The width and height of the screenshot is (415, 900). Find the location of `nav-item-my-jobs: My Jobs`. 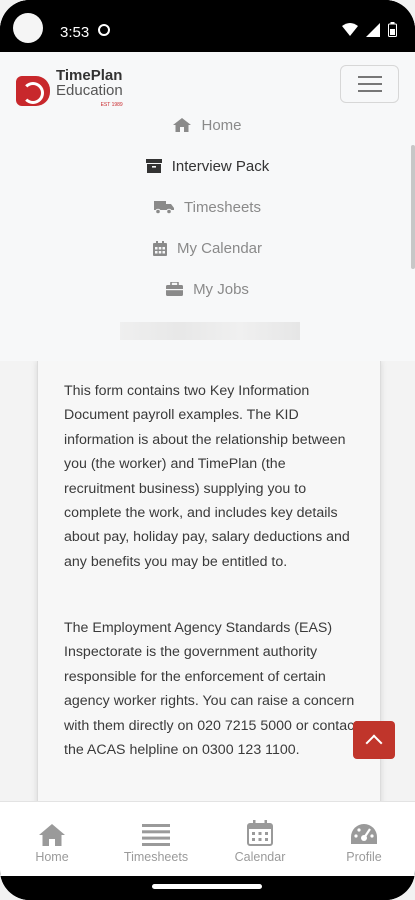

nav-item-my-jobs: My Jobs is located at coordinates (207, 289).